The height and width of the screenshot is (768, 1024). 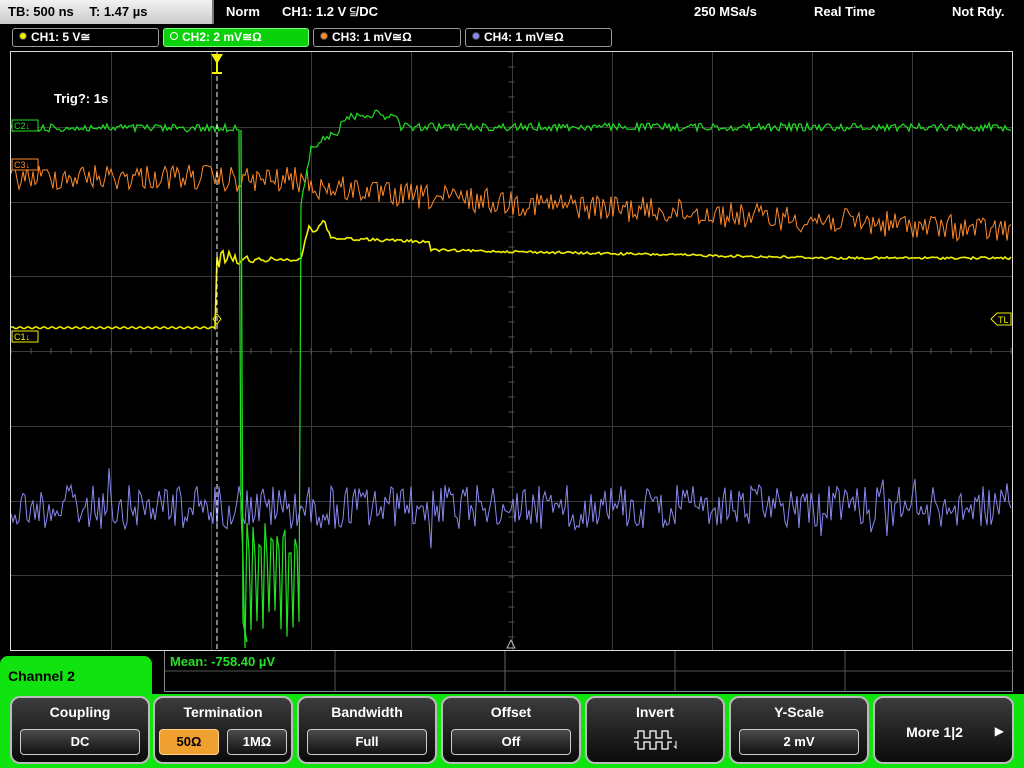 I want to click on ch2-label: CH2: 2 mV≅Ω, so click(x=222, y=37).